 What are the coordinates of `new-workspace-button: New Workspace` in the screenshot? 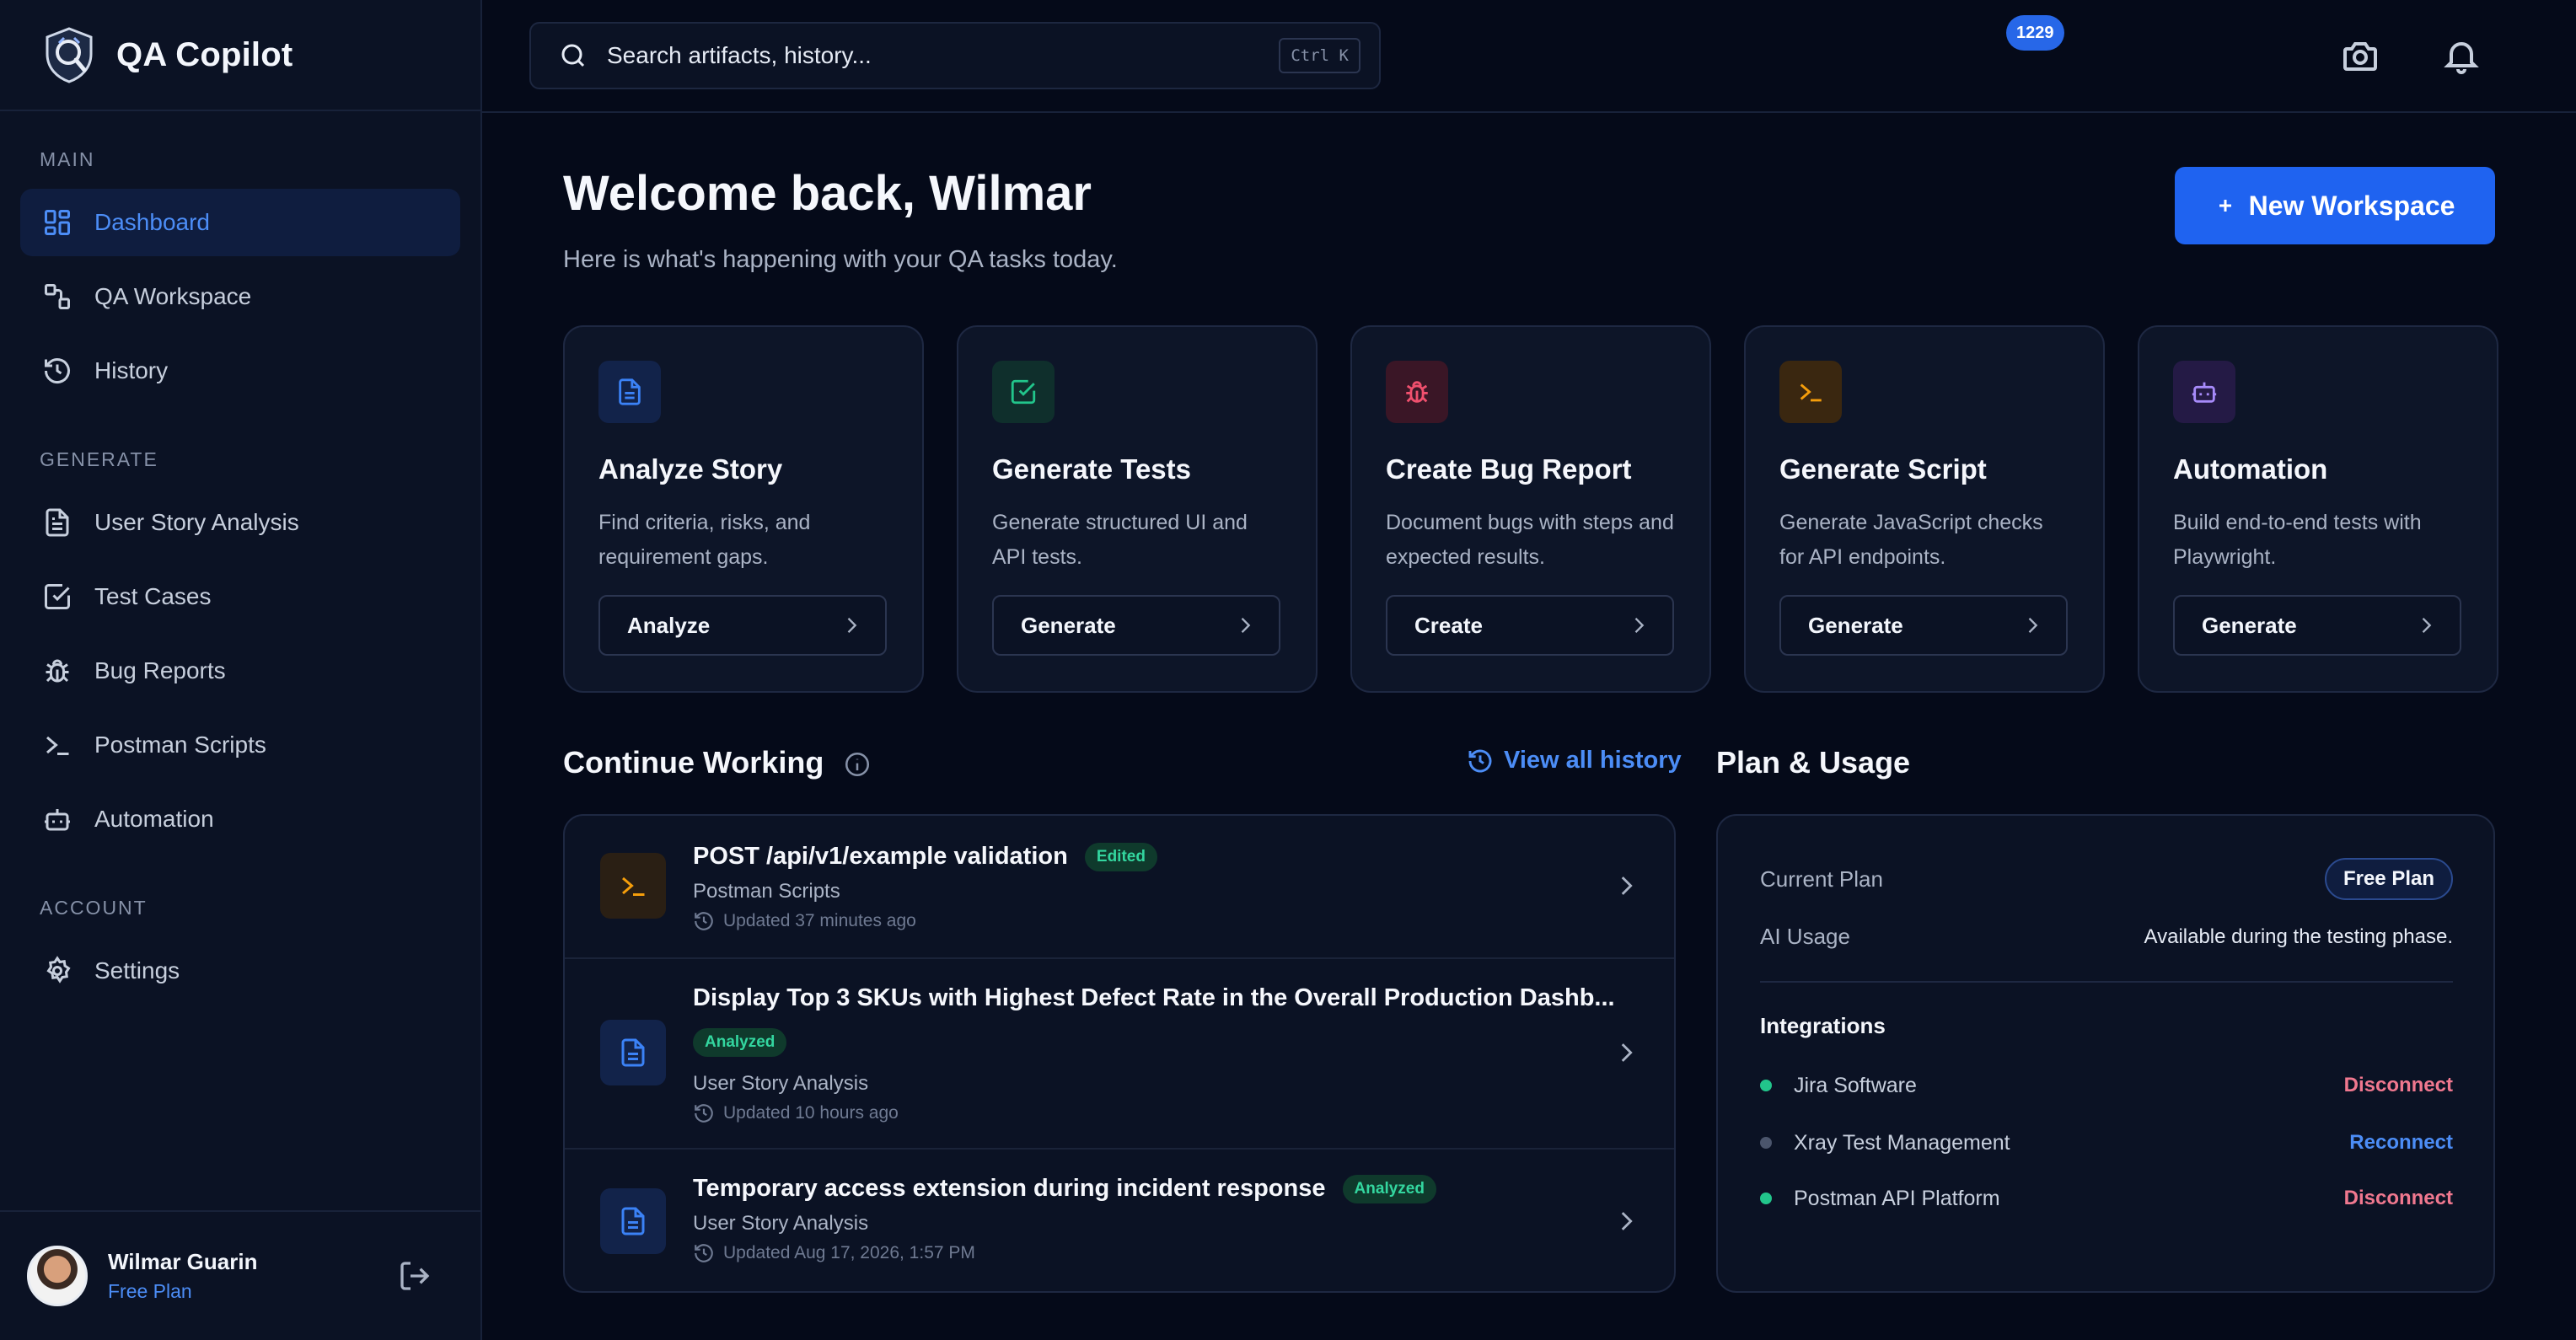 It's located at (2335, 205).